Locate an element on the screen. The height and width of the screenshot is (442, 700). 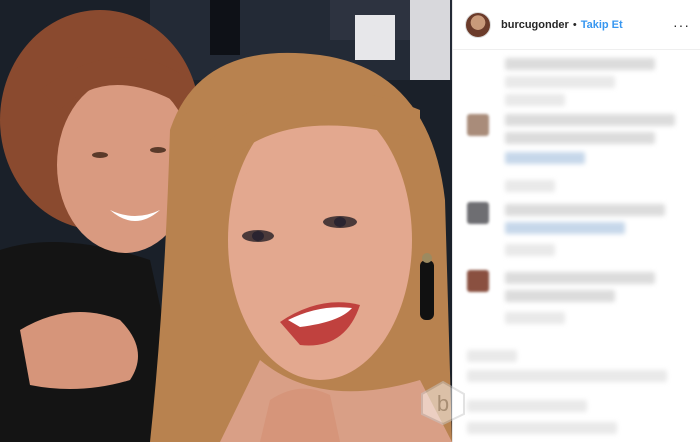
watermark-logo-icon: b is located at coordinates (443, 403).